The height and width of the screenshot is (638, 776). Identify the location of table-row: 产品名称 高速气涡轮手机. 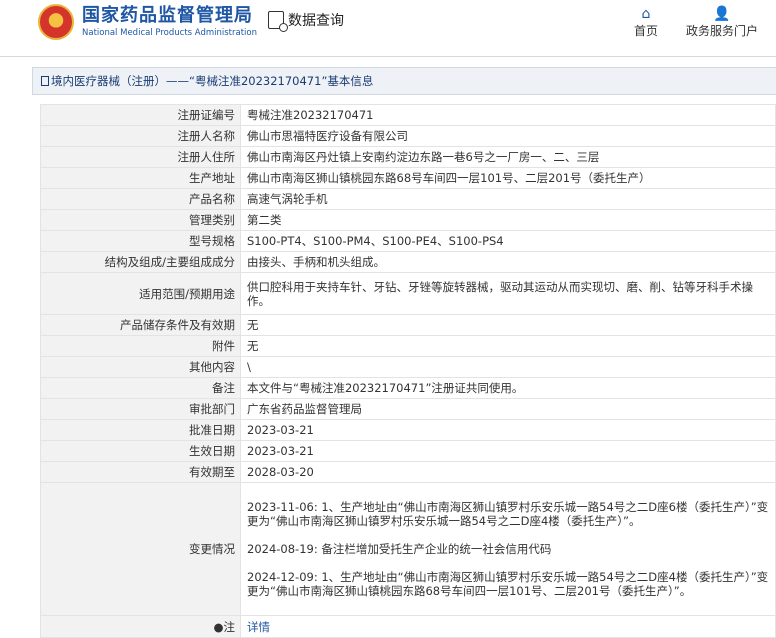
(408, 199).